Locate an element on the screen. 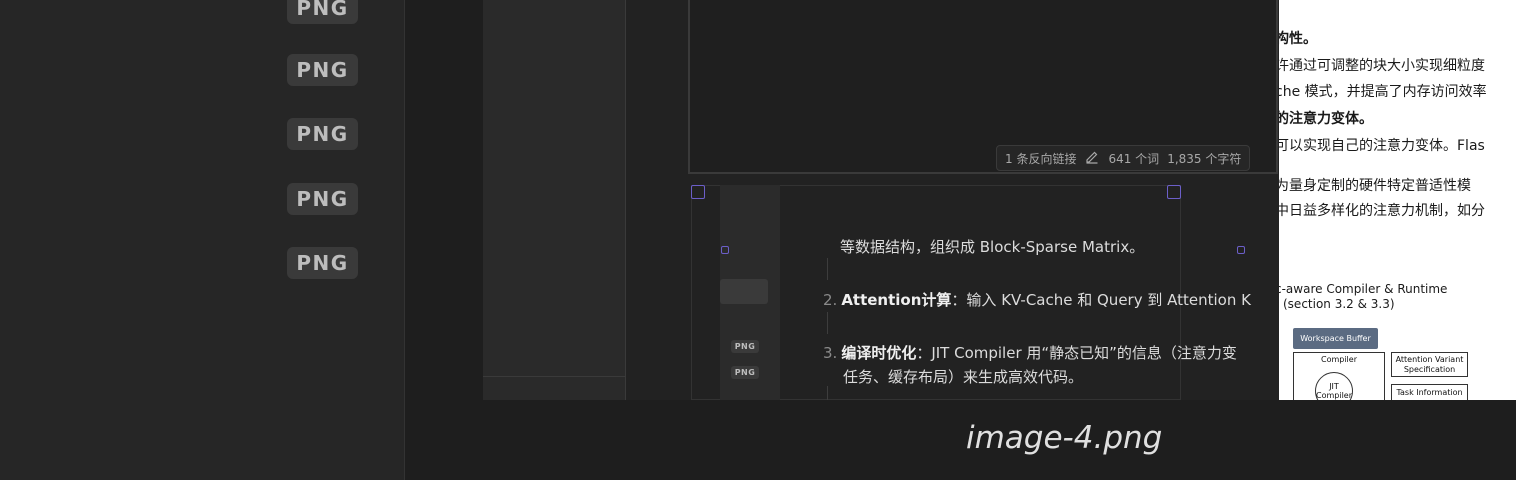 The width and height of the screenshot is (1516, 480). list-item-continuation: 任务、缓存布局）来生成高效代码。 is located at coordinates (963, 376).